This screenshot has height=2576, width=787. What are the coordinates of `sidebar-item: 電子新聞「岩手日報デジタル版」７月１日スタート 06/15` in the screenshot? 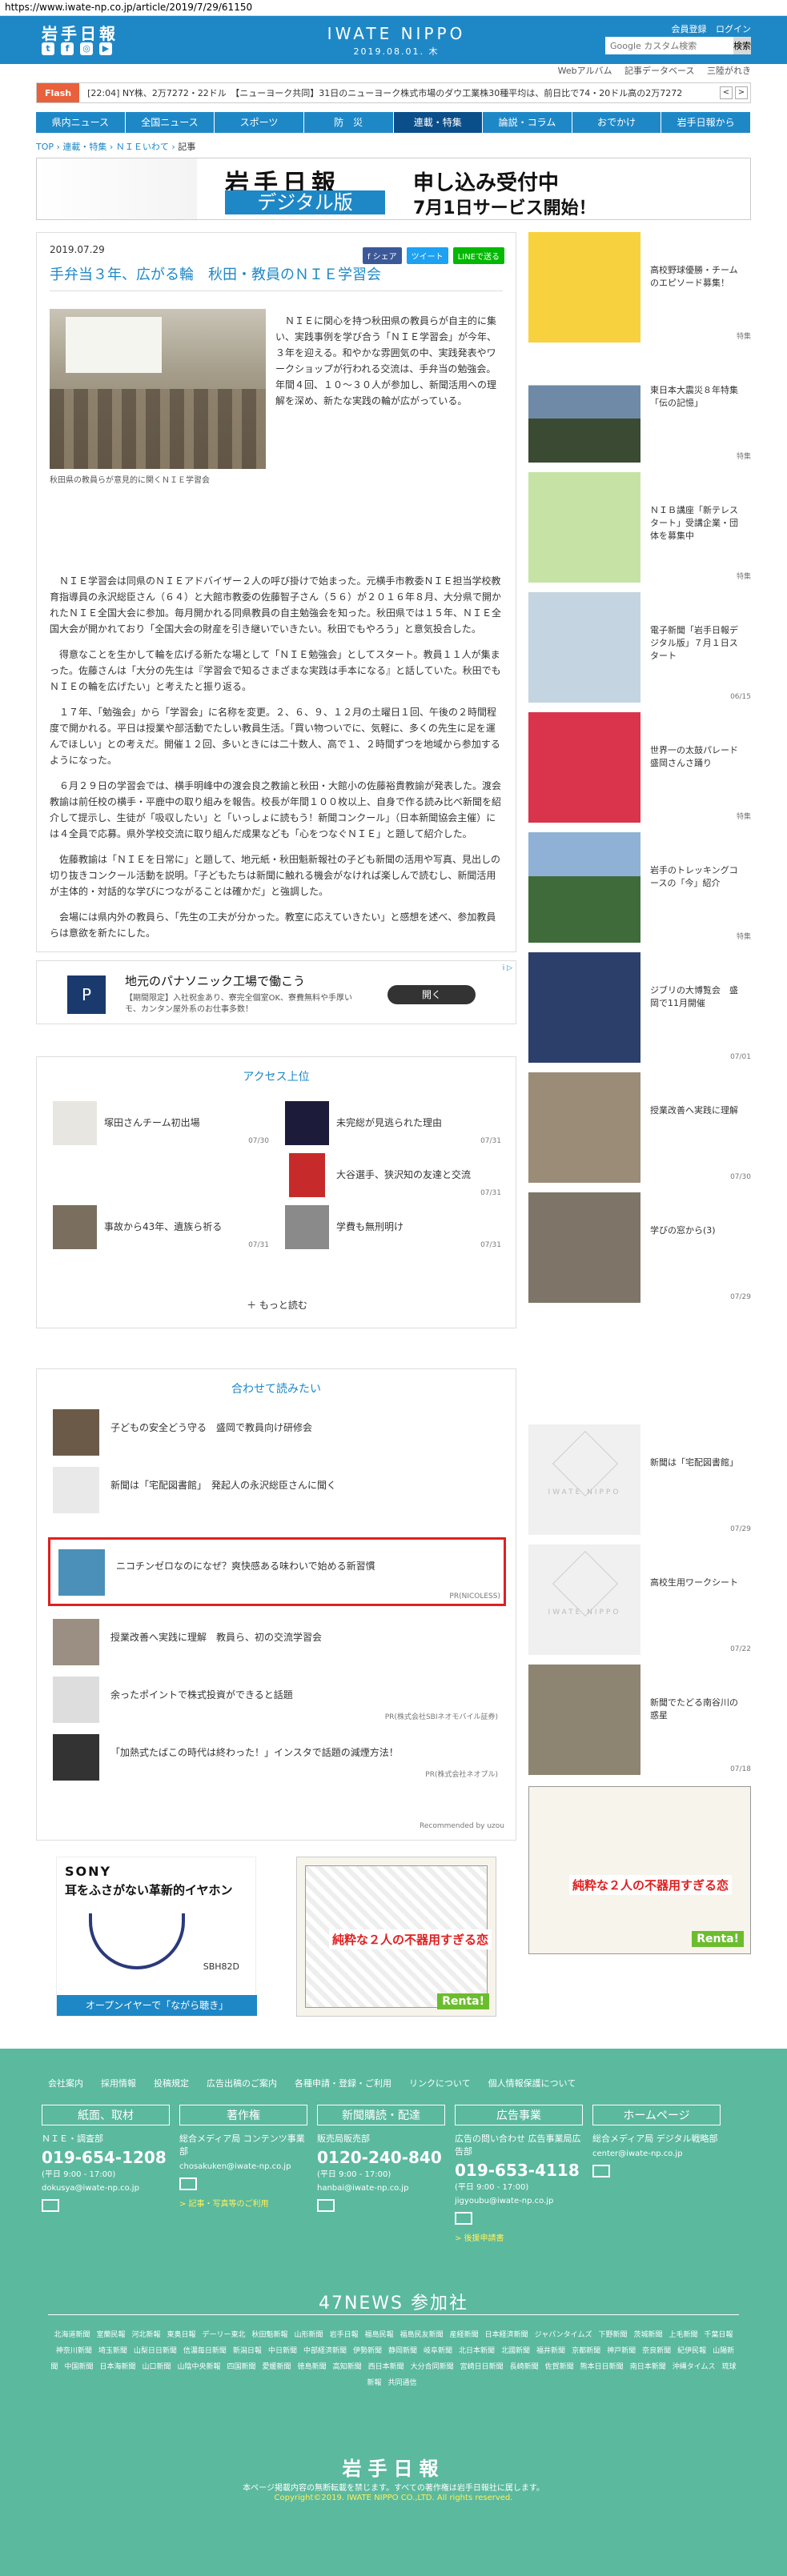 It's located at (640, 648).